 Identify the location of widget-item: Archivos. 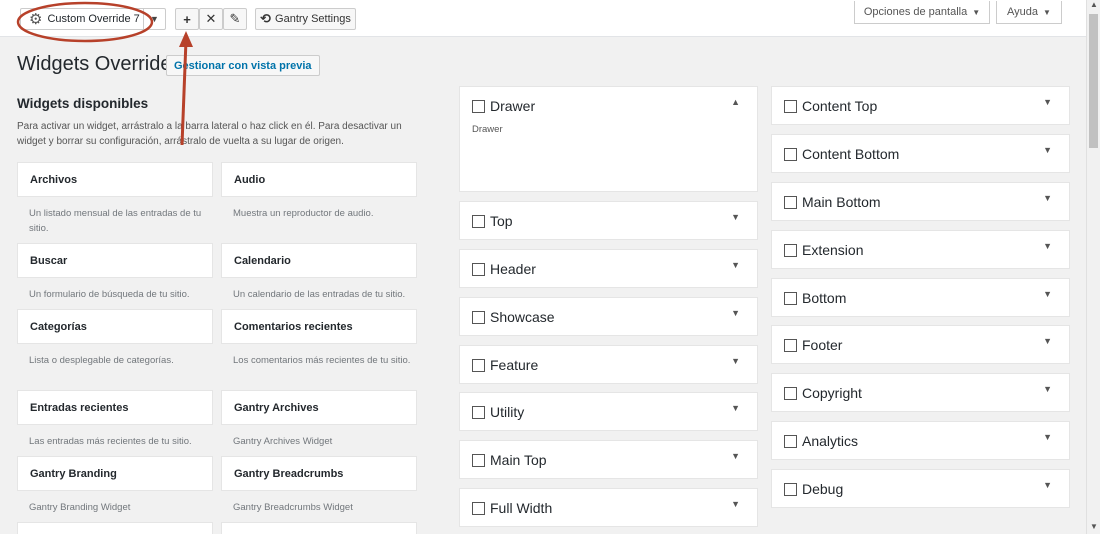
(115, 179).